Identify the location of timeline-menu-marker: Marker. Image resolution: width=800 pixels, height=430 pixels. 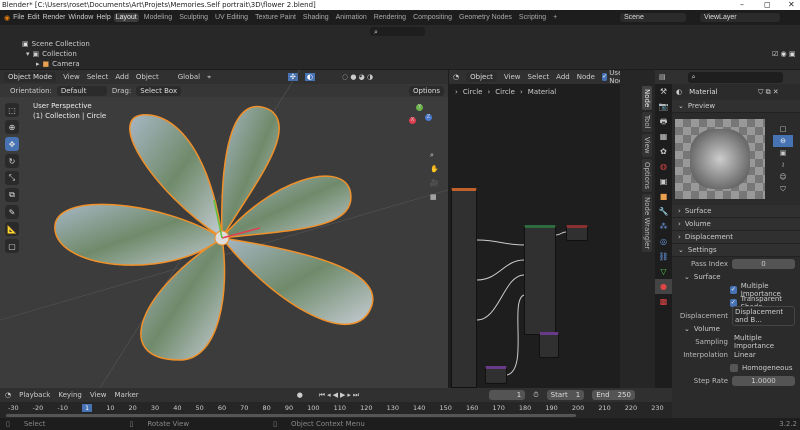
(126, 395).